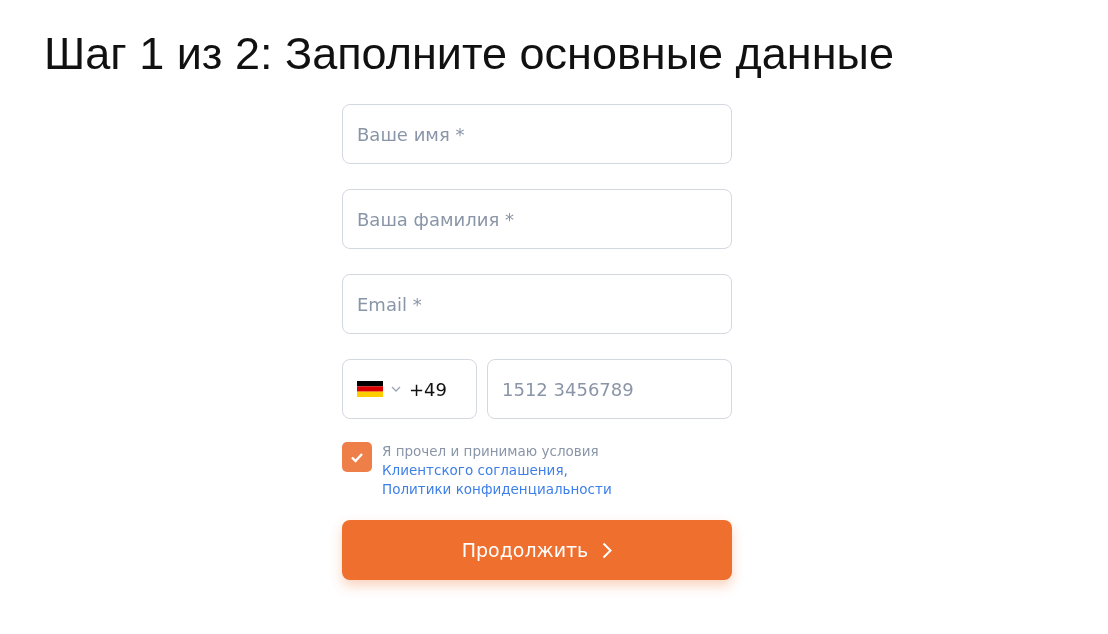 The height and width of the screenshot is (634, 1108). I want to click on page-title: Шаг 1 из 2: Заполните основные данные, so click(469, 54).